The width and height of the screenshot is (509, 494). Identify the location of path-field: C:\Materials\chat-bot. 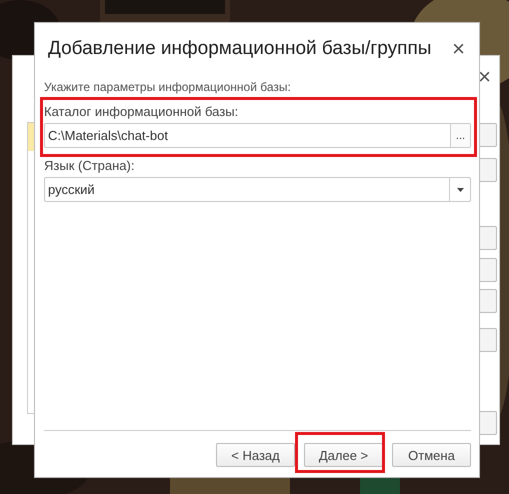
(247, 135).